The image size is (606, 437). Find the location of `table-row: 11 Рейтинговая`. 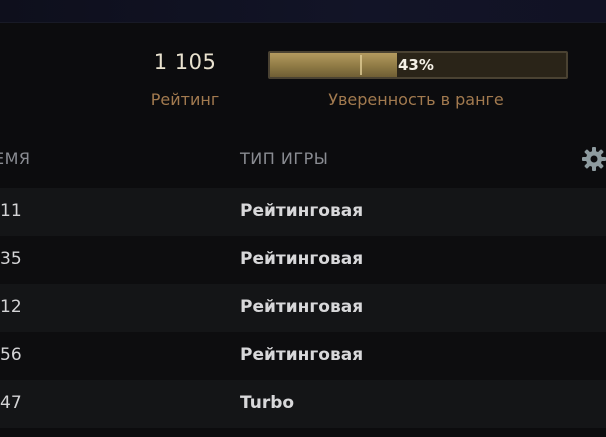

table-row: 11 Рейтинговая is located at coordinates (303, 212).